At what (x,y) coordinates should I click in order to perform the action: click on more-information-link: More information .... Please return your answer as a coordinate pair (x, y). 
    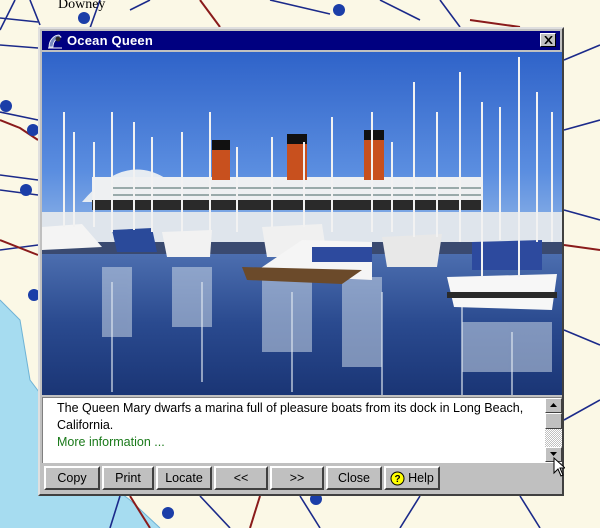
    Looking at the image, I should click on (111, 442).